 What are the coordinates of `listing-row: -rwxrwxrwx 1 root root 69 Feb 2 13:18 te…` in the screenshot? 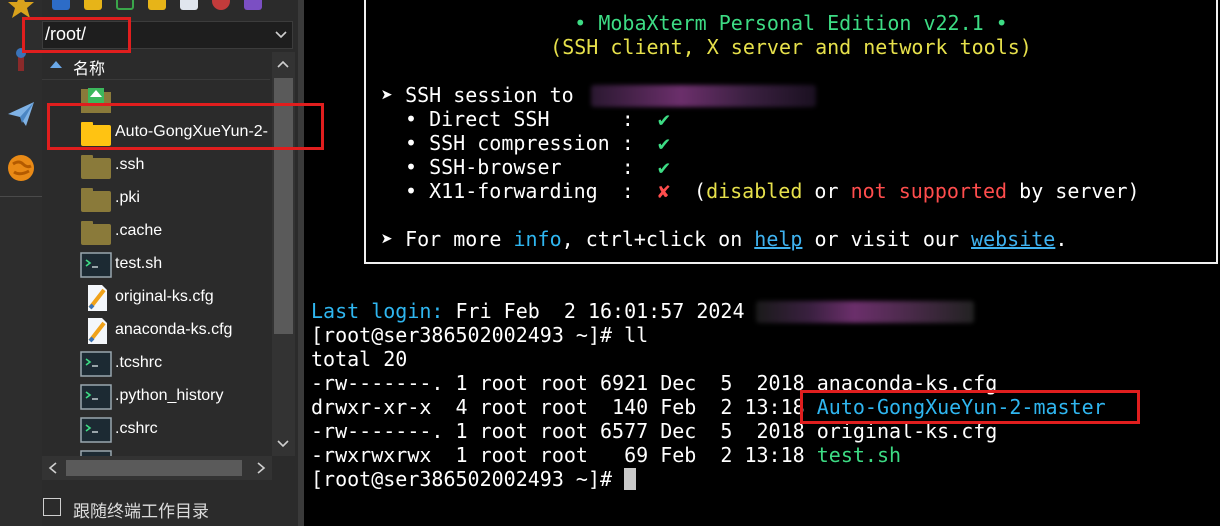 It's located at (606, 455).